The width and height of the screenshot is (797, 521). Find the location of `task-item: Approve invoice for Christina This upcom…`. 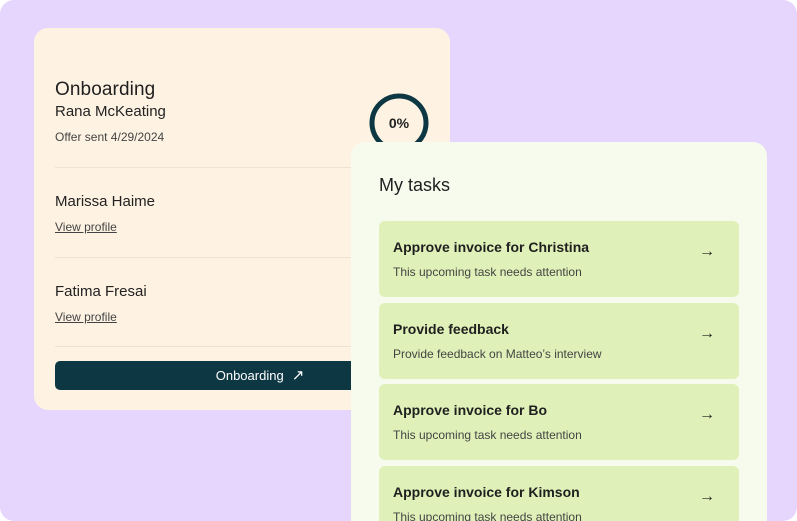

task-item: Approve invoice for Christina This upcom… is located at coordinates (559, 259).